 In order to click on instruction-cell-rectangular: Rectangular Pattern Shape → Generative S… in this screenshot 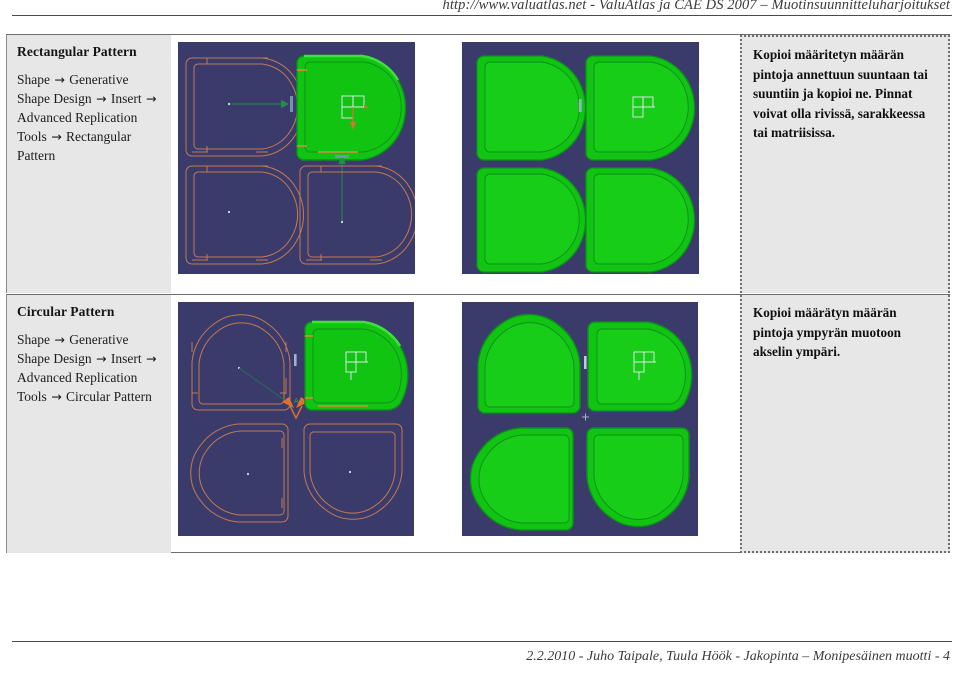, I will do `click(88, 164)`.